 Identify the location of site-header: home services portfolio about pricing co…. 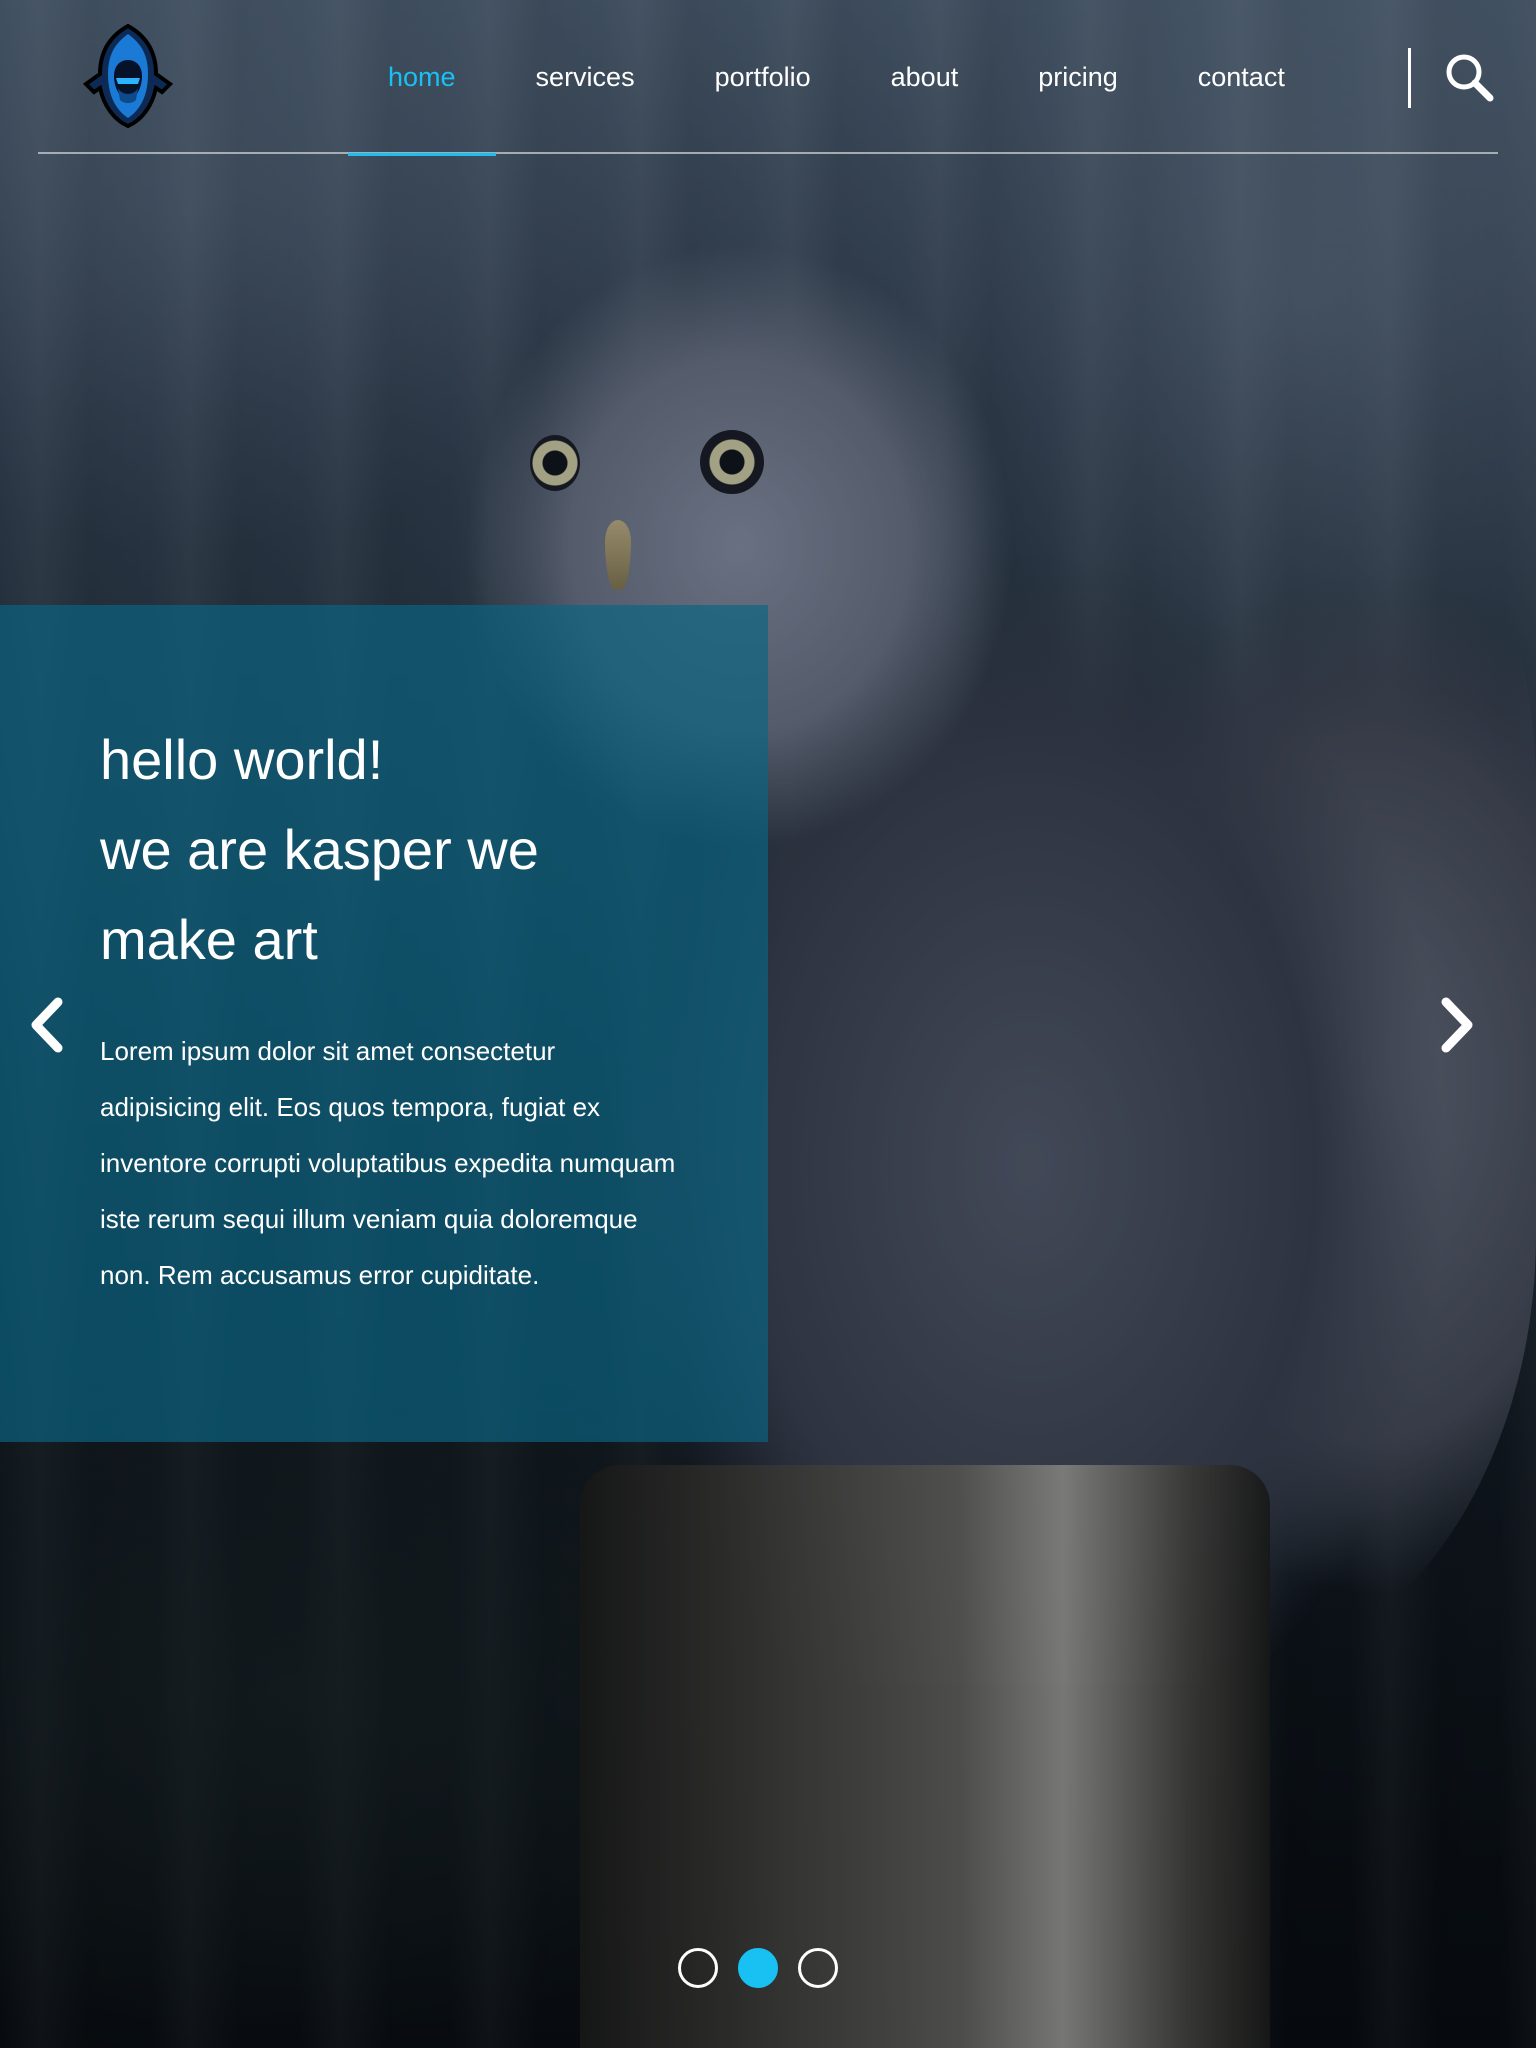
(768, 78).